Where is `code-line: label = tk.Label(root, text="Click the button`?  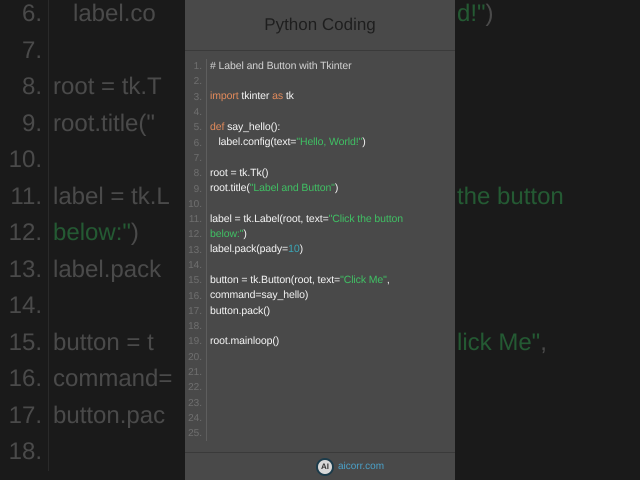 code-line: label = tk.Label(root, text="Click the button is located at coordinates (307, 219).